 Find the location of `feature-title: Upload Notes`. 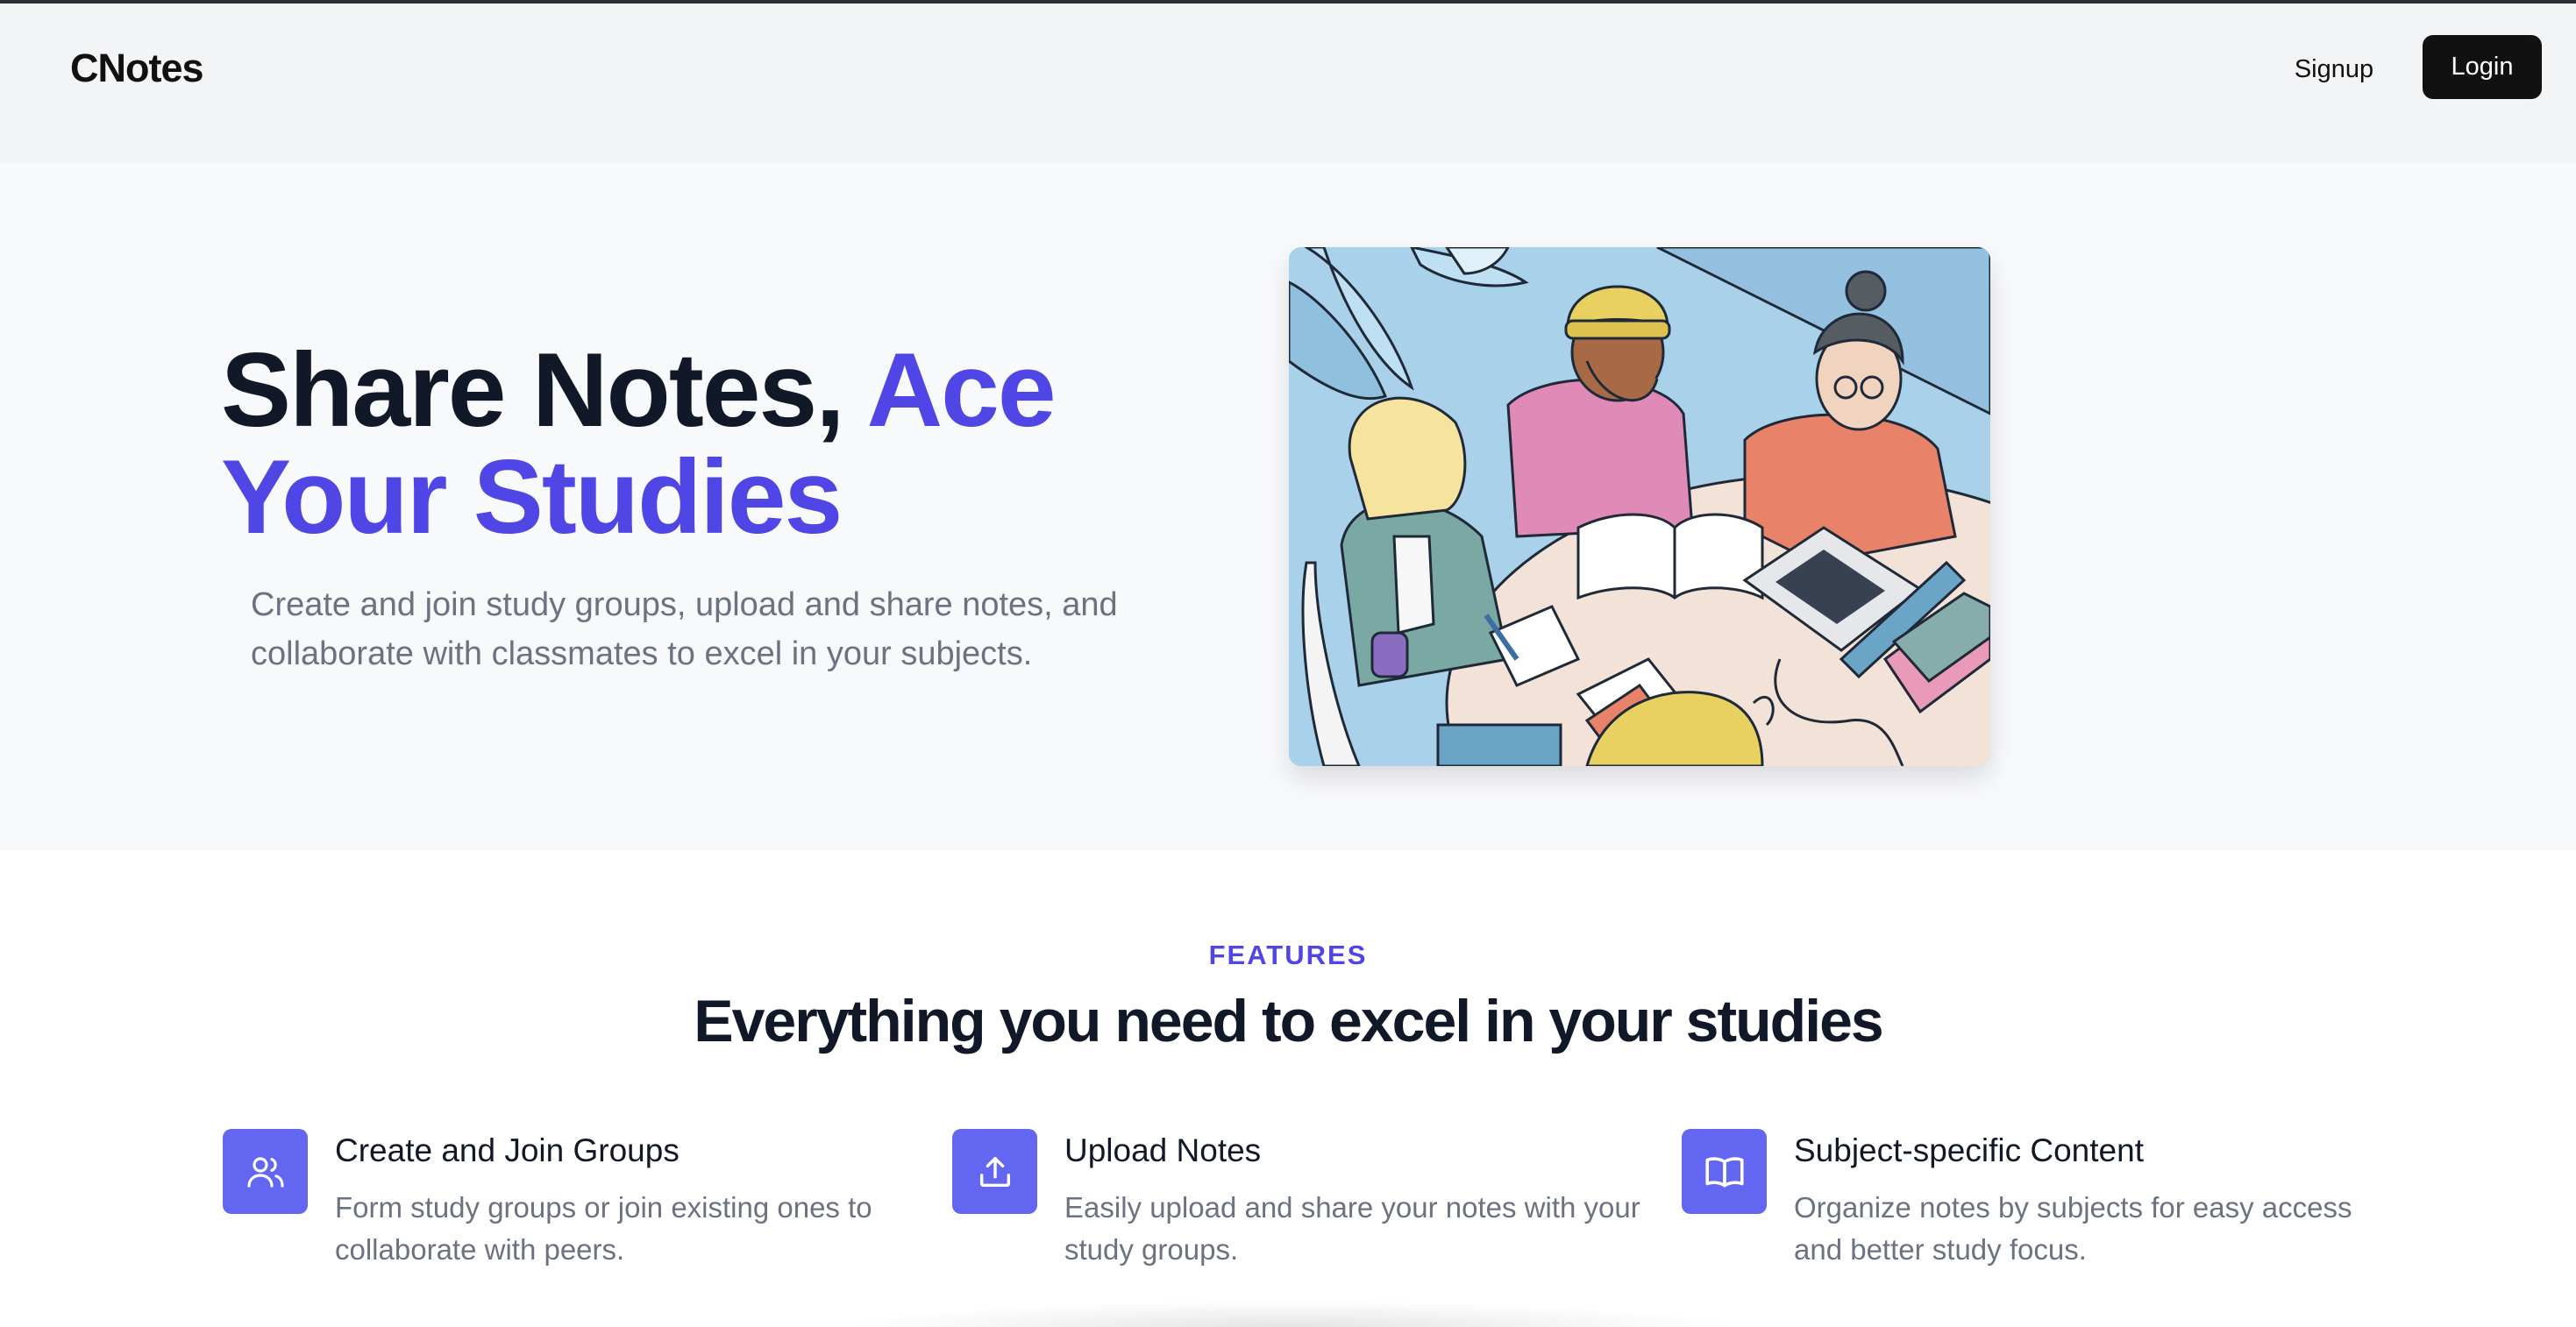

feature-title: Upload Notes is located at coordinates (1163, 1150).